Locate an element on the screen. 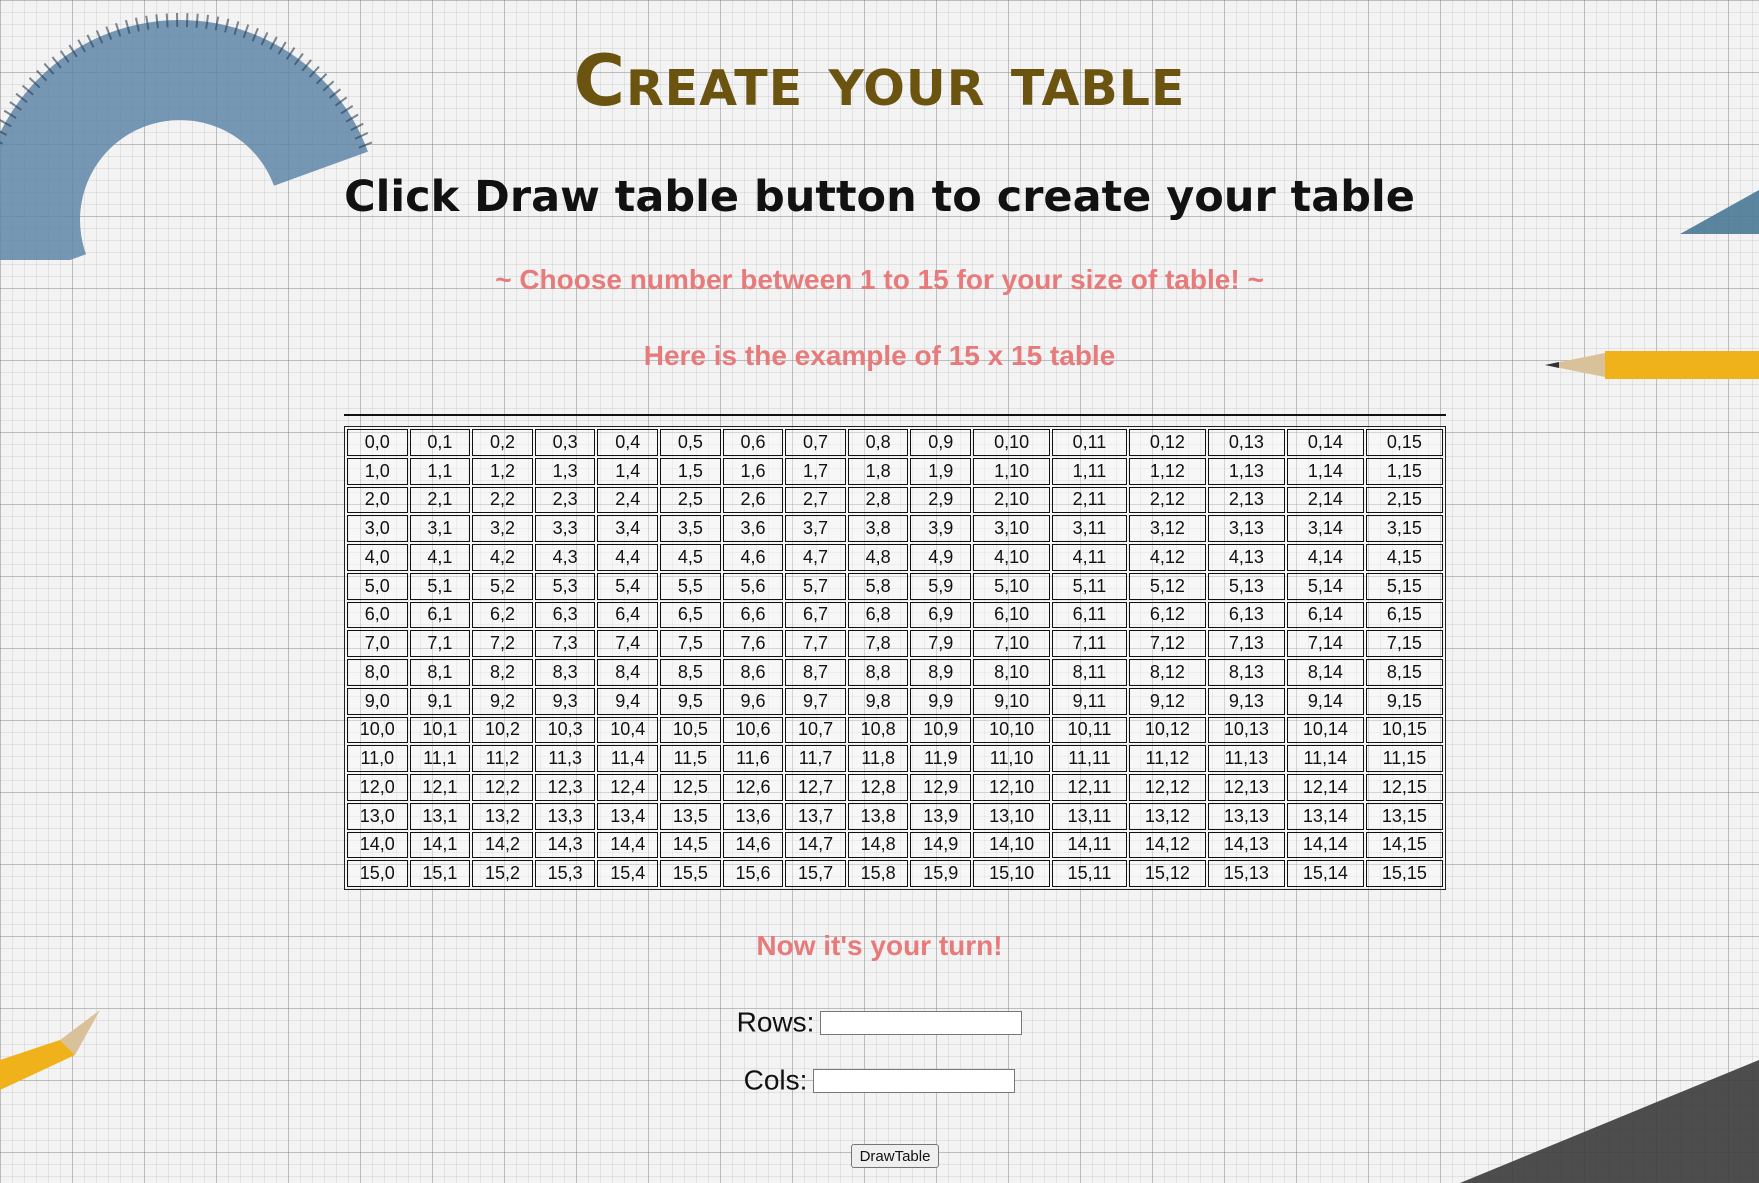  table-cell: 13,8 is located at coordinates (878, 816).